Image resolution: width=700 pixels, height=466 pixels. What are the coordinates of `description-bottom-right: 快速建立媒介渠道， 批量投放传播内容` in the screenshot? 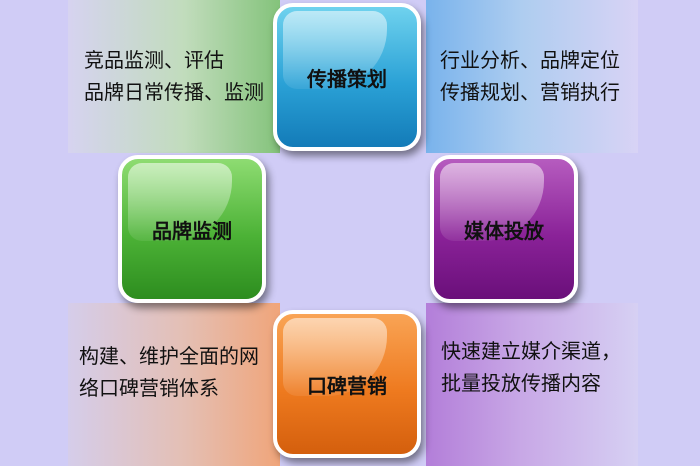 It's located at (531, 367).